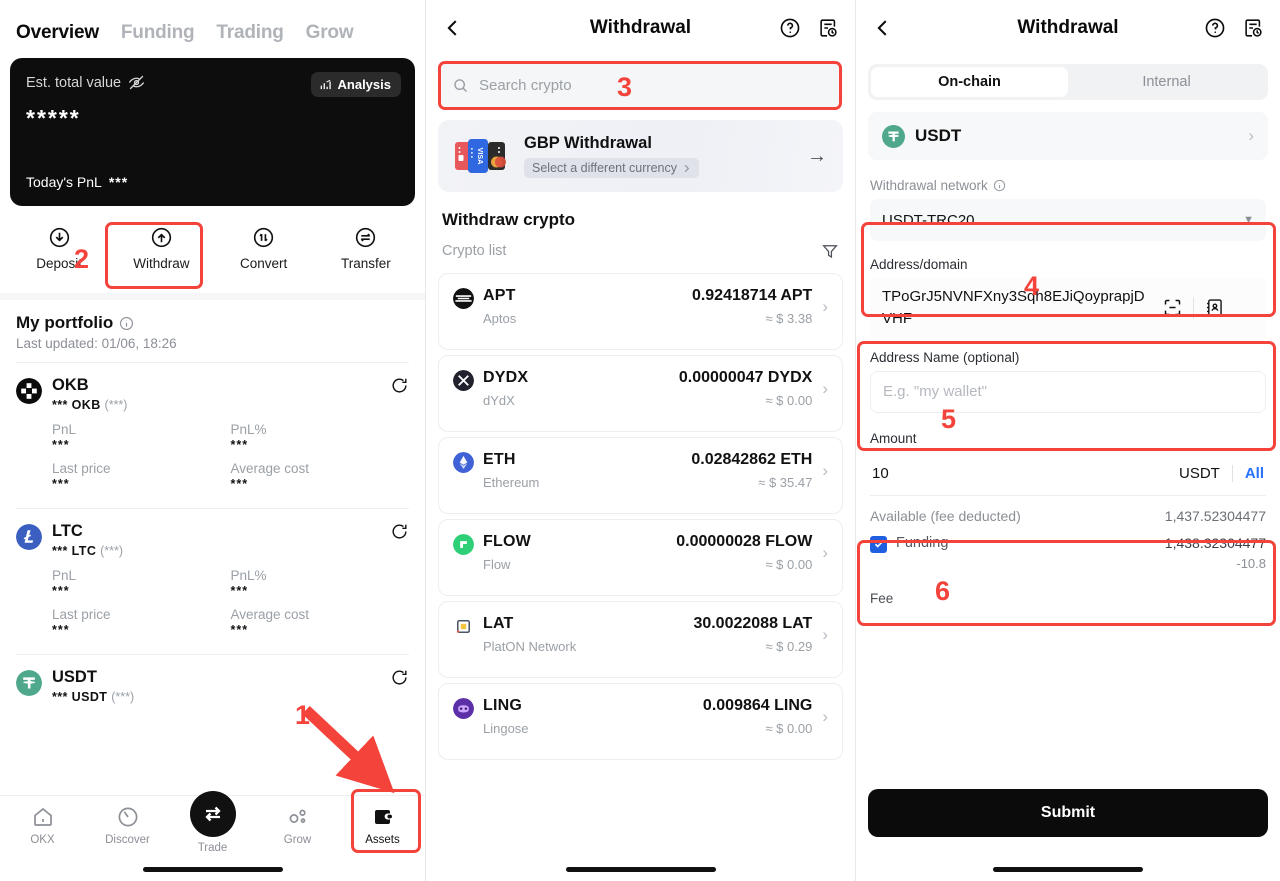 This screenshot has height=881, width=1280. I want to click on crypto-amount: 0.009864 LING, so click(757, 705).